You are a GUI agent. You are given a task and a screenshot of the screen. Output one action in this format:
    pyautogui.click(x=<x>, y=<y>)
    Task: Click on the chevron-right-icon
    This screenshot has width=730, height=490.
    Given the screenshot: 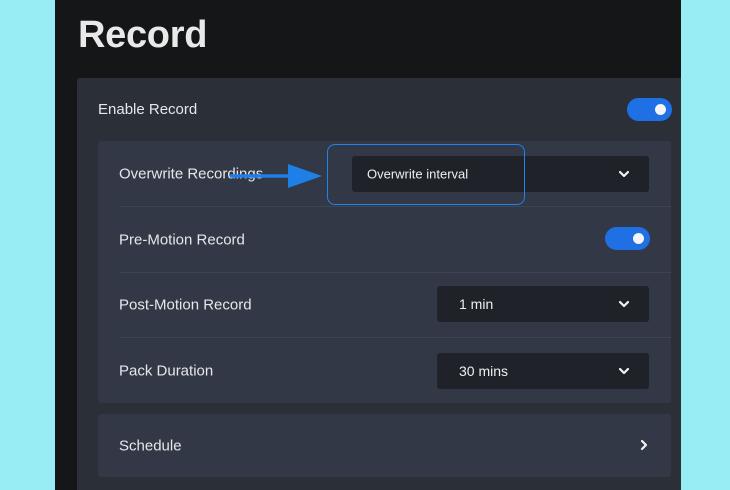 What is the action you would take?
    pyautogui.click(x=644, y=445)
    